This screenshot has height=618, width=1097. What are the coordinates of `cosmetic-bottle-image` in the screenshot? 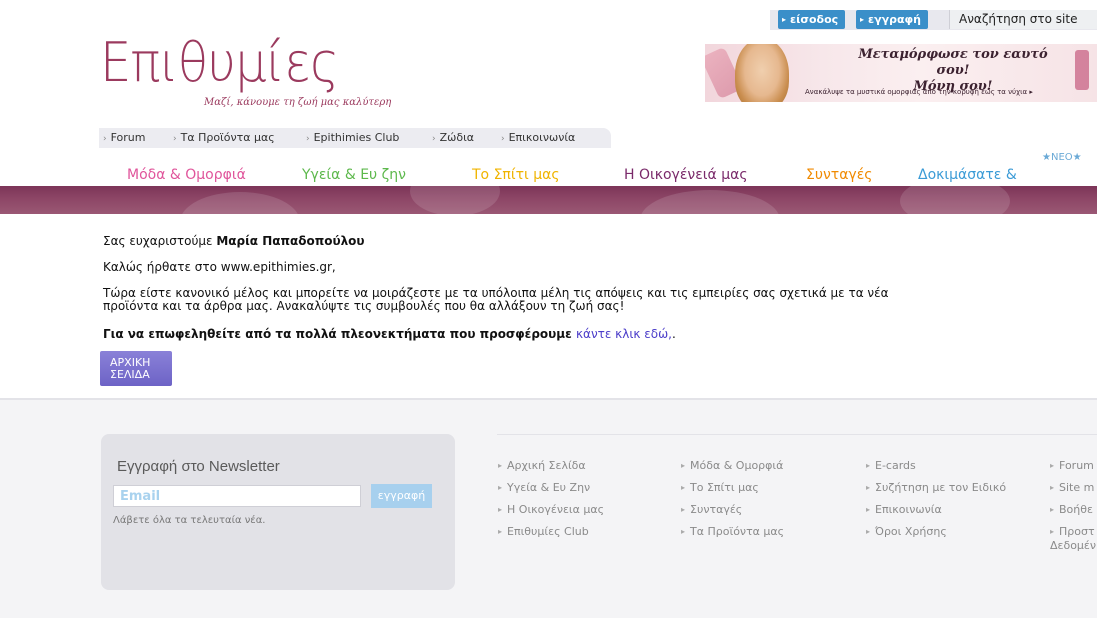 It's located at (1082, 70).